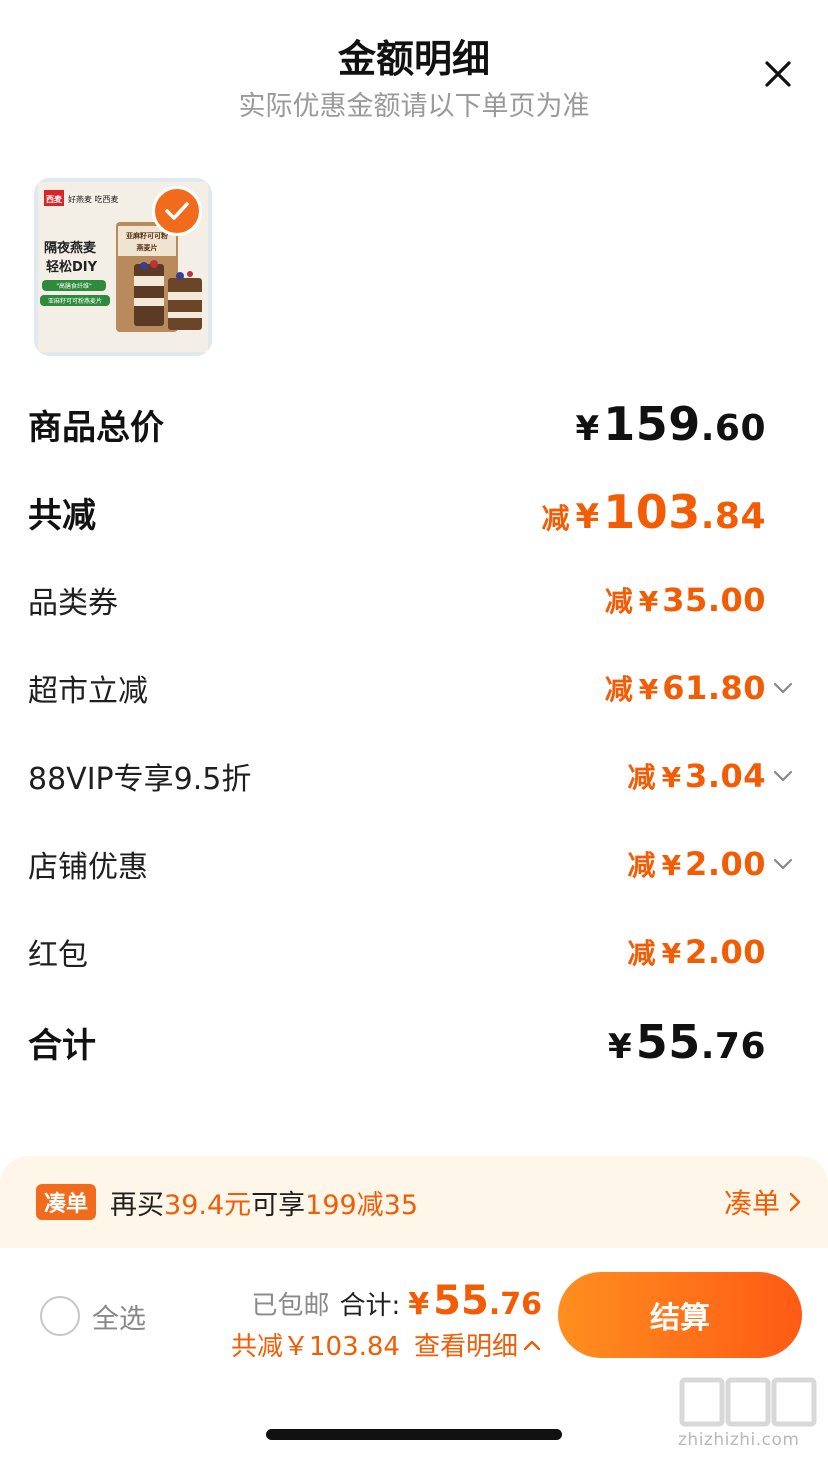  What do you see at coordinates (413, 776) in the screenshot?
I see `discount-row-88vip: 88VIP专享9.5折 减 ¥ 3.04` at bounding box center [413, 776].